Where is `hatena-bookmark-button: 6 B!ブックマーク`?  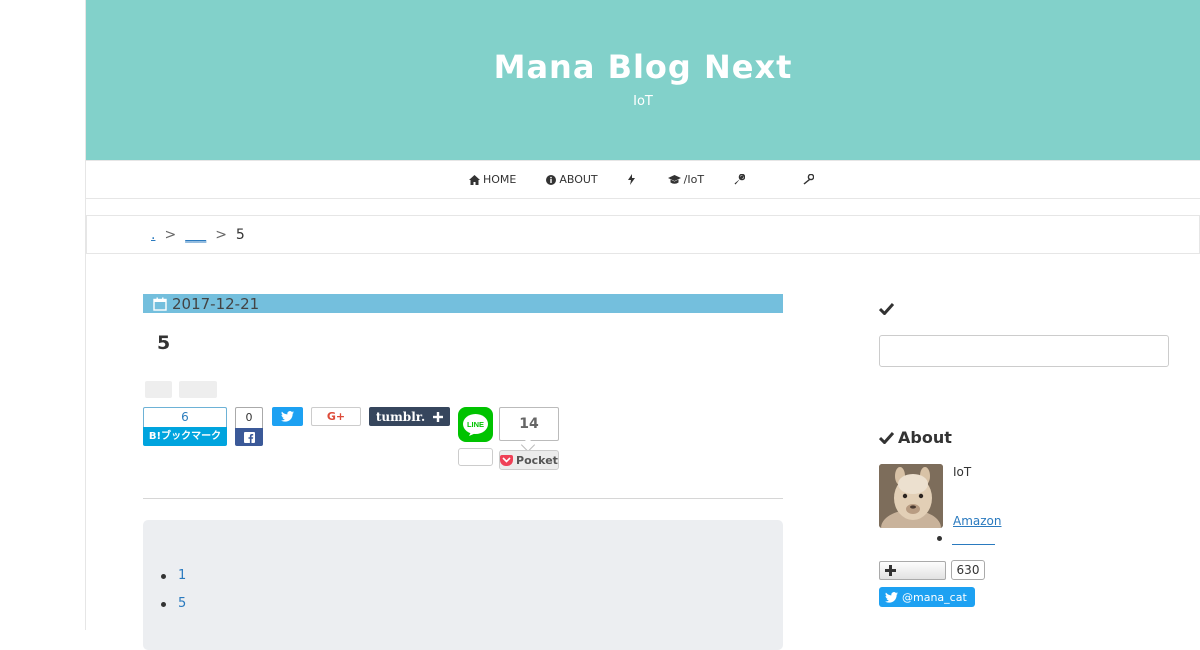 hatena-bookmark-button: 6 B!ブックマーク is located at coordinates (185, 426).